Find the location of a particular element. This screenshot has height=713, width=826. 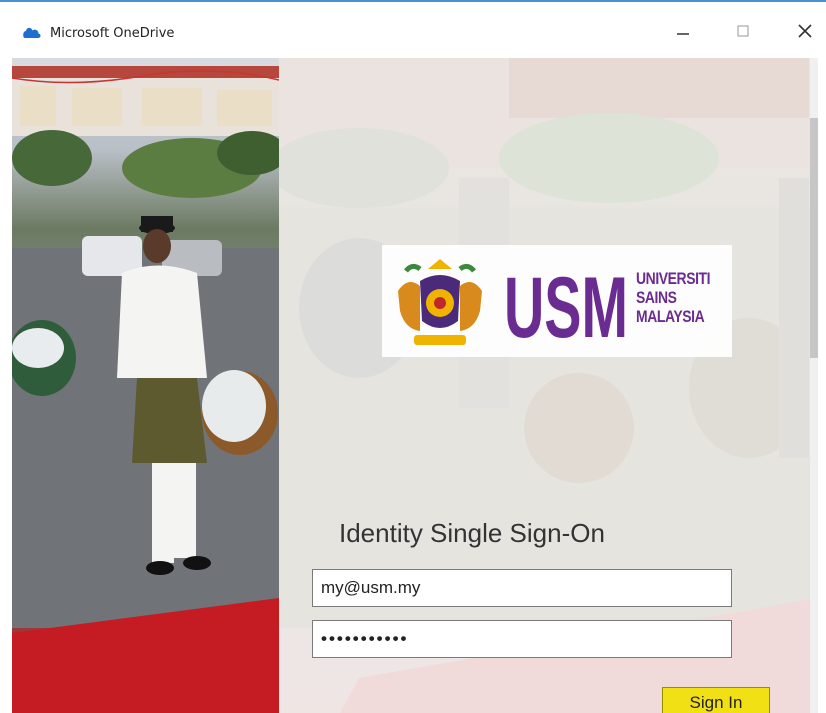

close-button is located at coordinates (804, 31).